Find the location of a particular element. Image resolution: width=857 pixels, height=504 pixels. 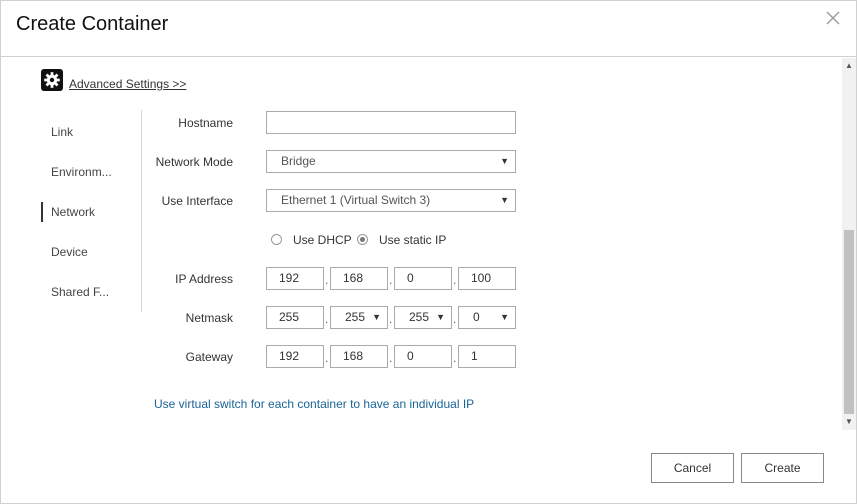

scroll-down-arrow-icon: ▼ is located at coordinates (849, 422).